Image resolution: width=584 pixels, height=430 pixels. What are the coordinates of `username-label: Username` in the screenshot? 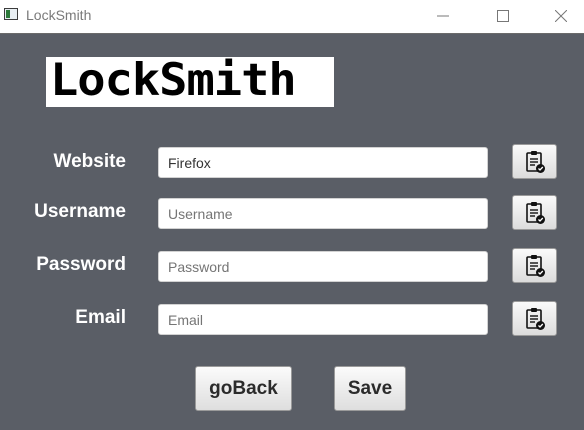 It's located at (80, 211).